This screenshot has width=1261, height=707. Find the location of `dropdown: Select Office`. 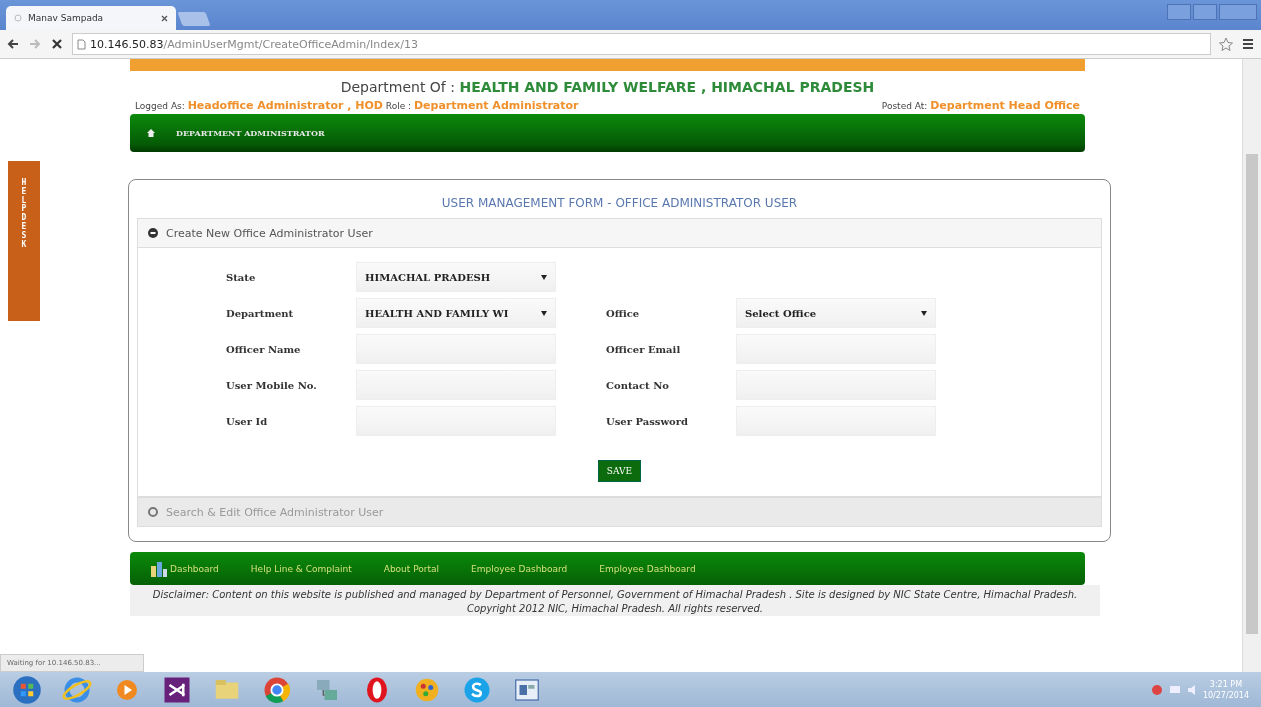

dropdown: Select Office is located at coordinates (836, 313).